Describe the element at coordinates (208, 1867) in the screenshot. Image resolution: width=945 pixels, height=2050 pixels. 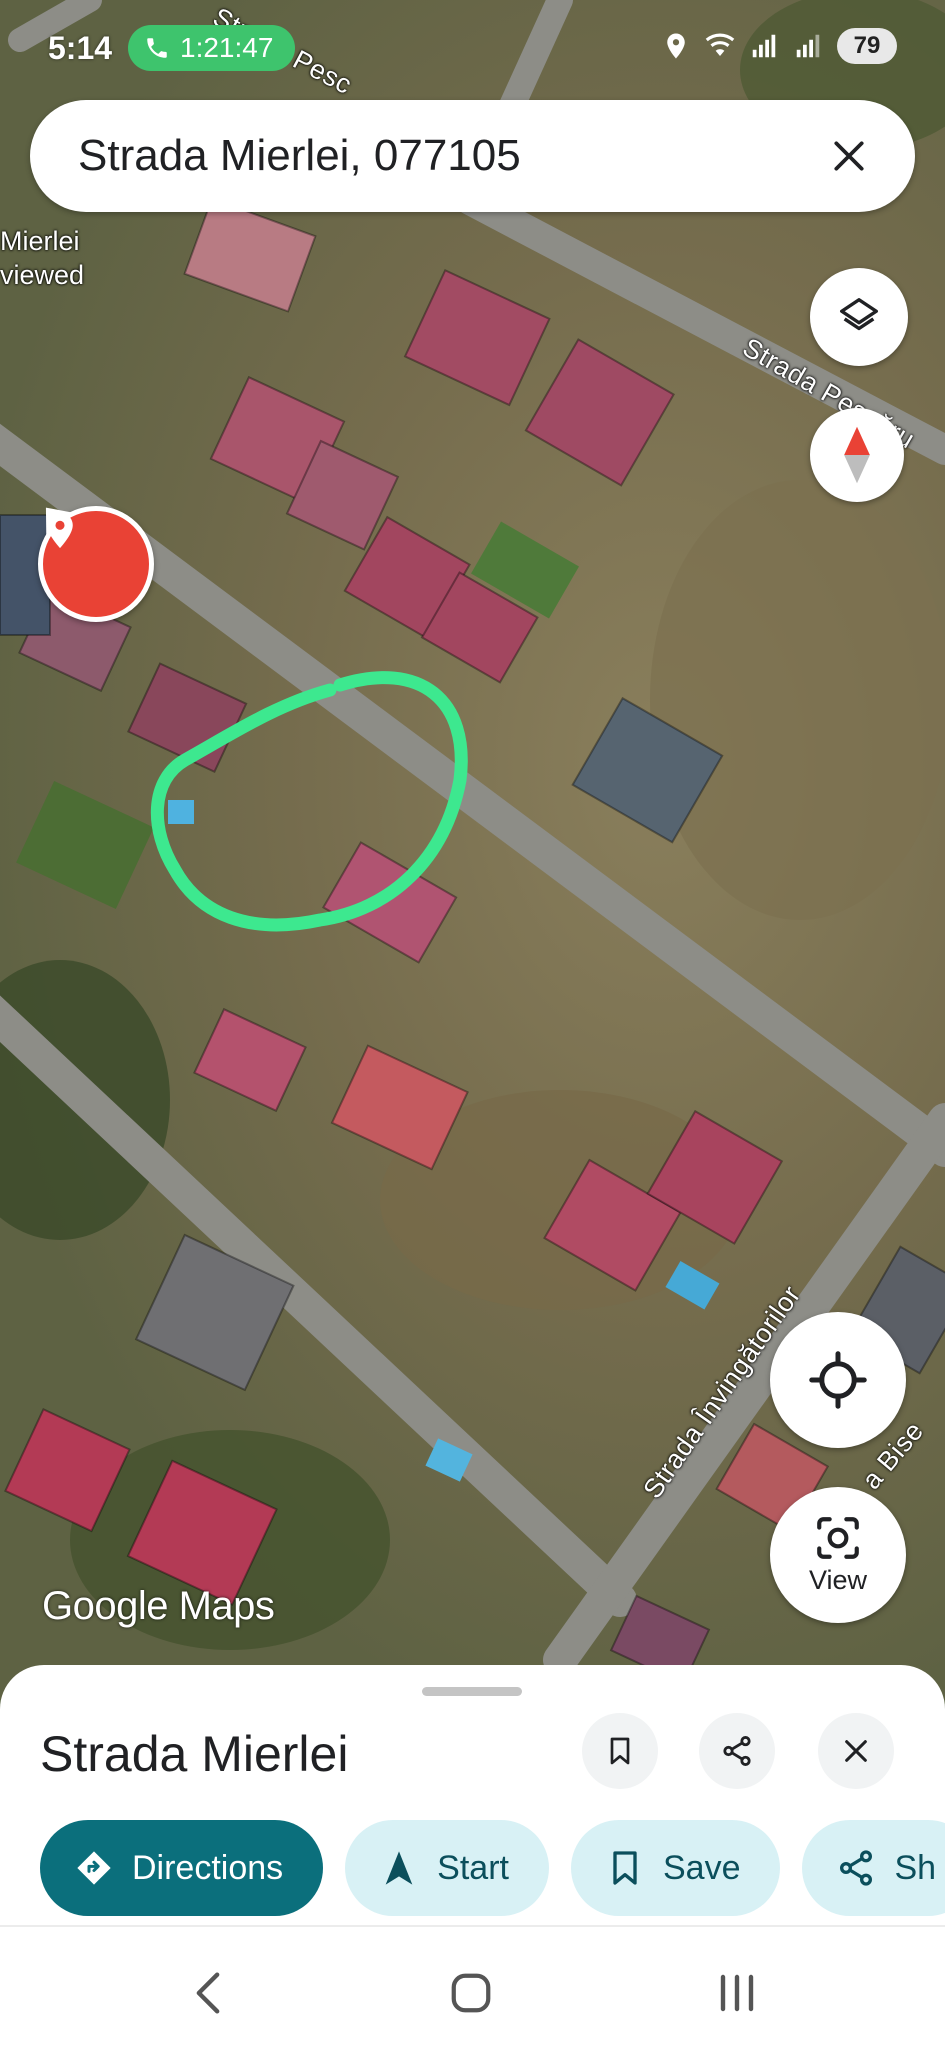
I see `directions-label: Directions` at that location.